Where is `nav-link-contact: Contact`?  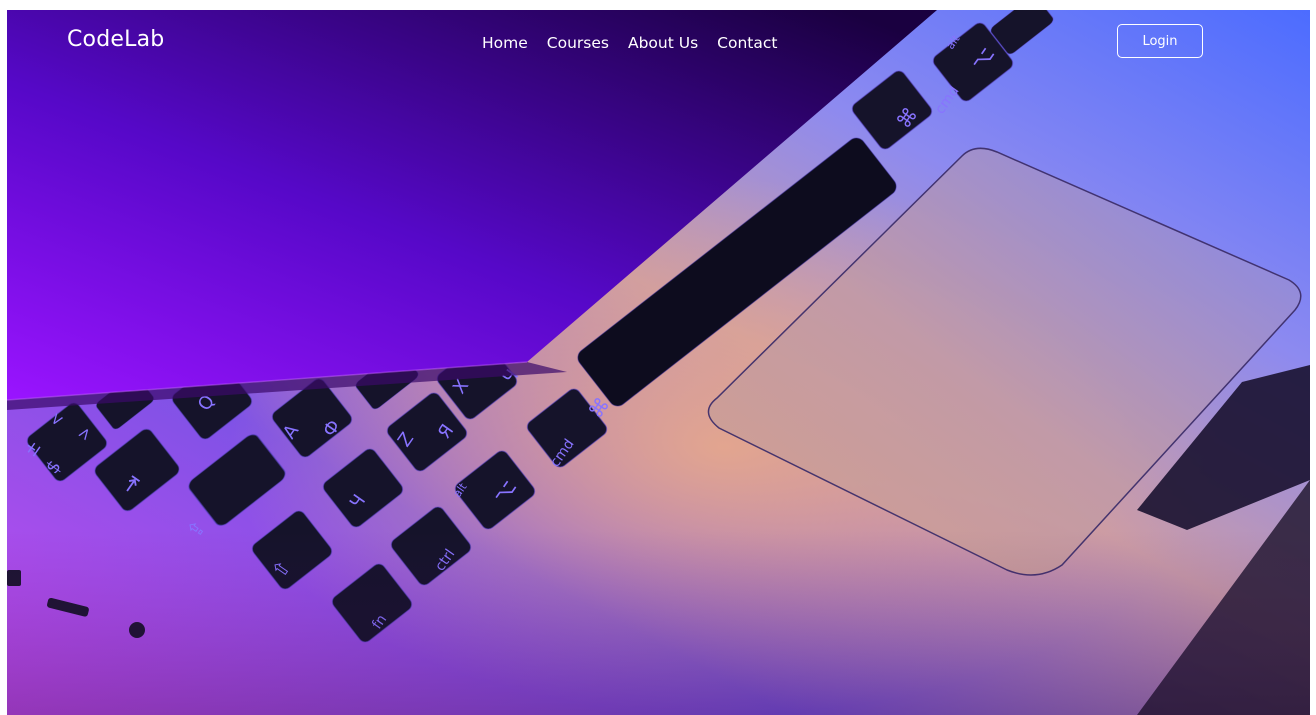
nav-link-contact: Contact is located at coordinates (747, 43).